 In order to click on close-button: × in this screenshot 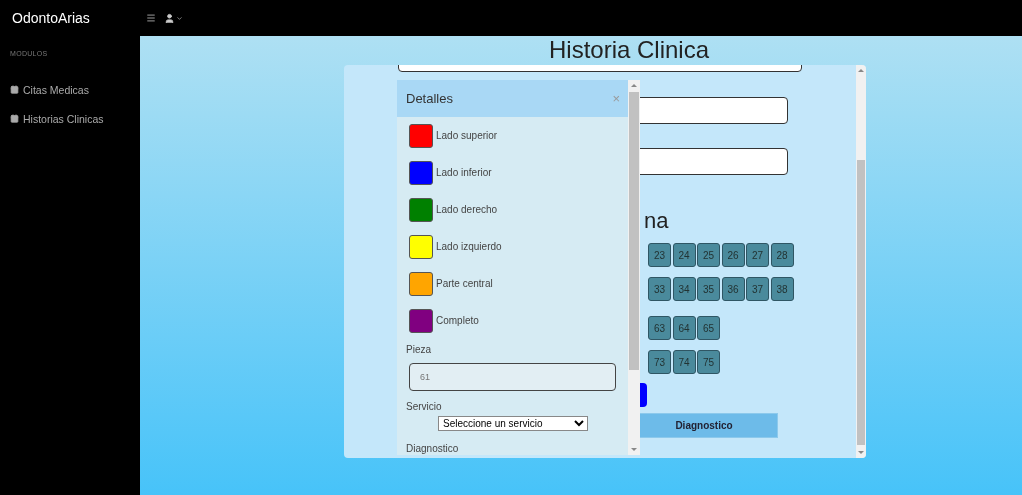, I will do `click(616, 98)`.